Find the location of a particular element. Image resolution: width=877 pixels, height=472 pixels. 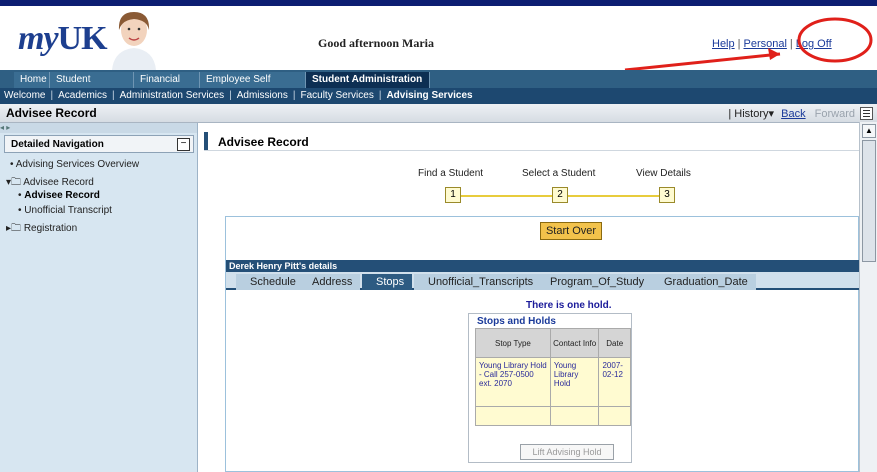

column-header-date: Date is located at coordinates (614, 343).